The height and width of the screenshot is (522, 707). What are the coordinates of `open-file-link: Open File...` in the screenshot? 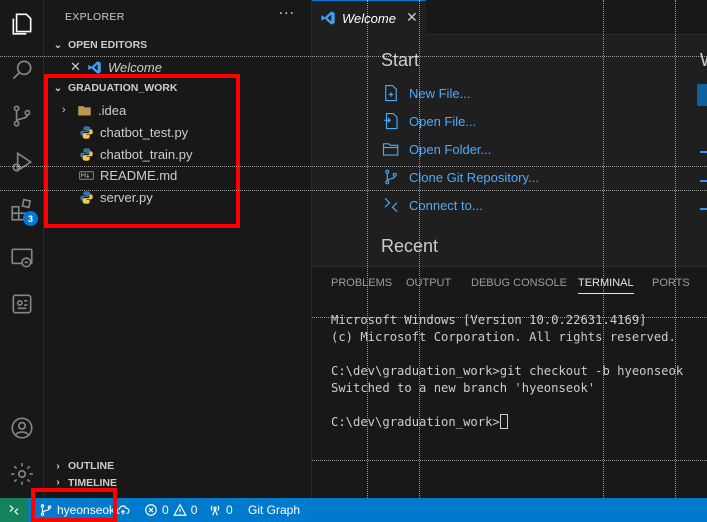 It's located at (429, 121).